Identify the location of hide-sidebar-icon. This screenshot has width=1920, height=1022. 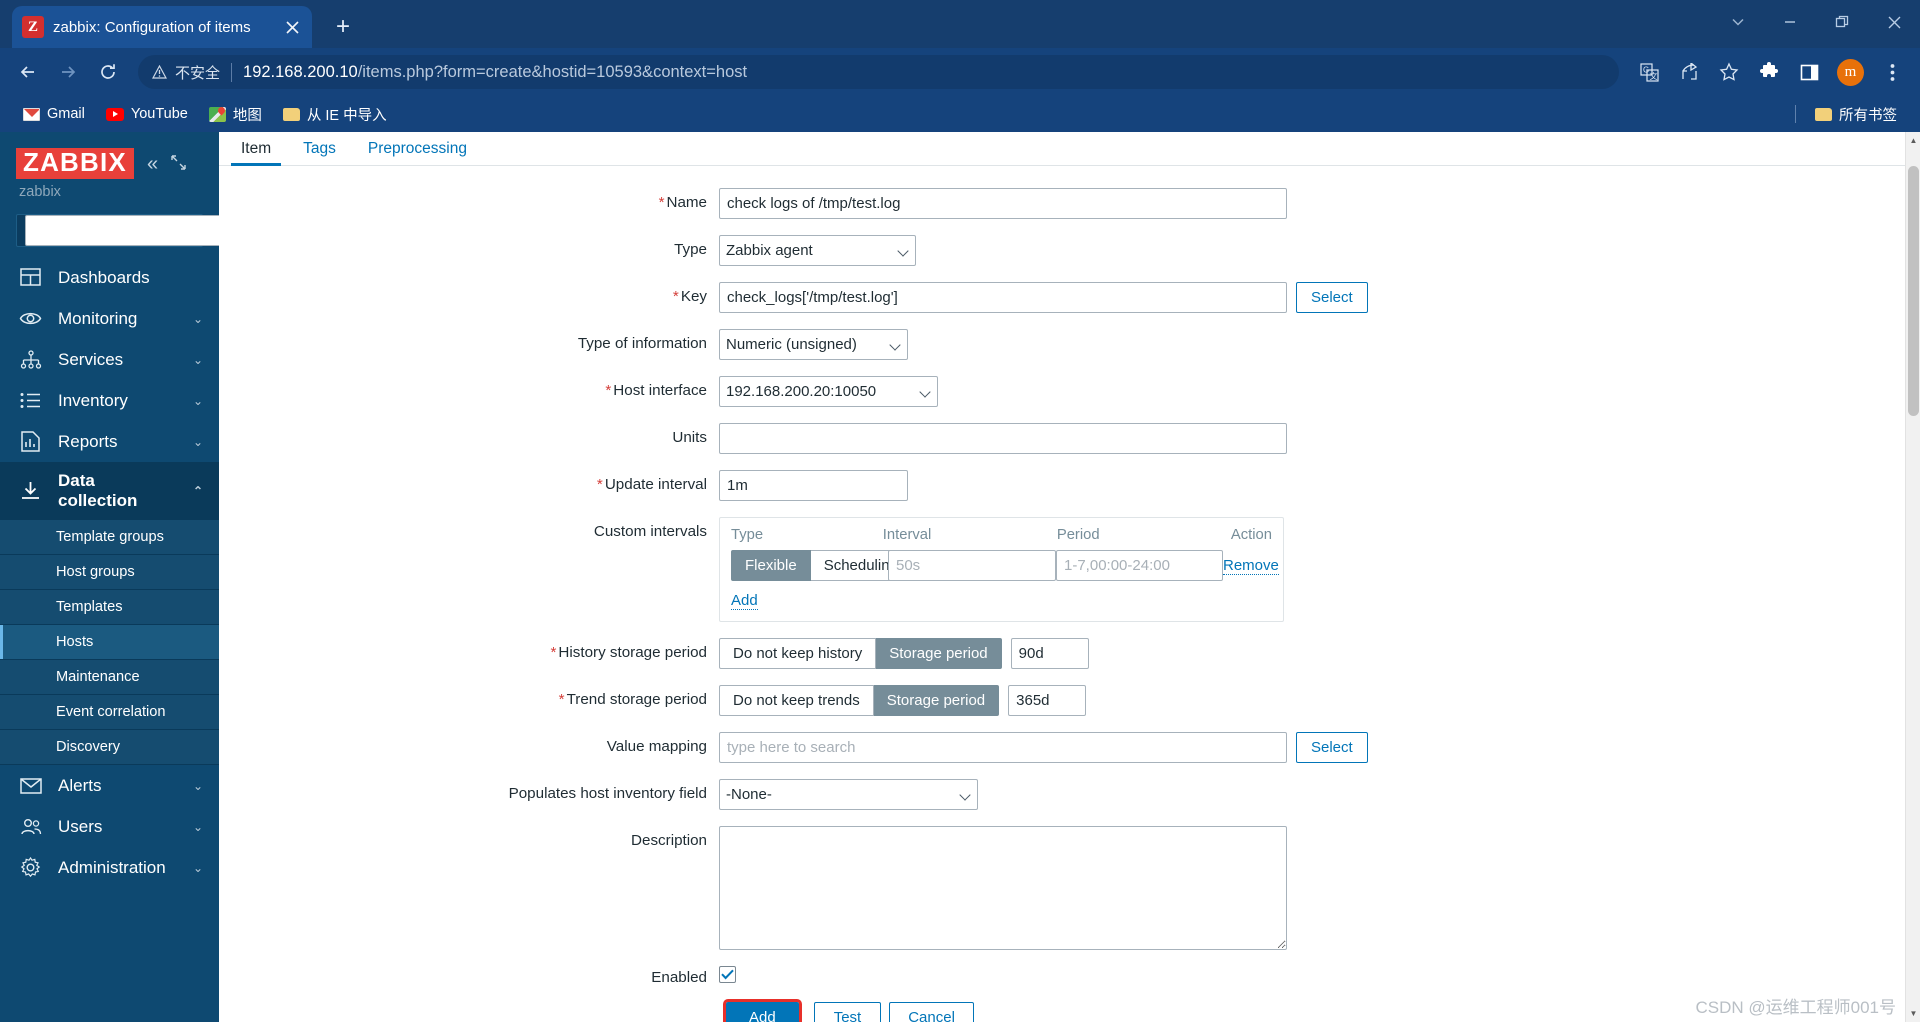
(178, 163).